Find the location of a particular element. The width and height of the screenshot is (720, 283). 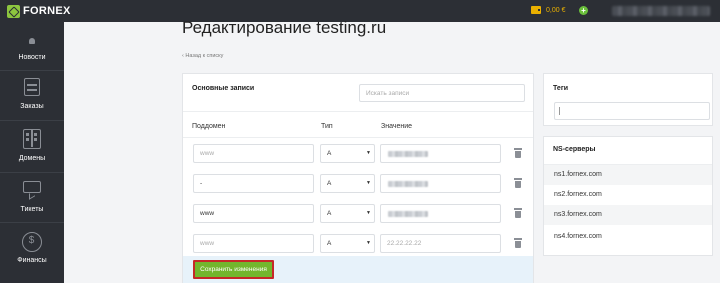

tags-title: Теги is located at coordinates (561, 88).